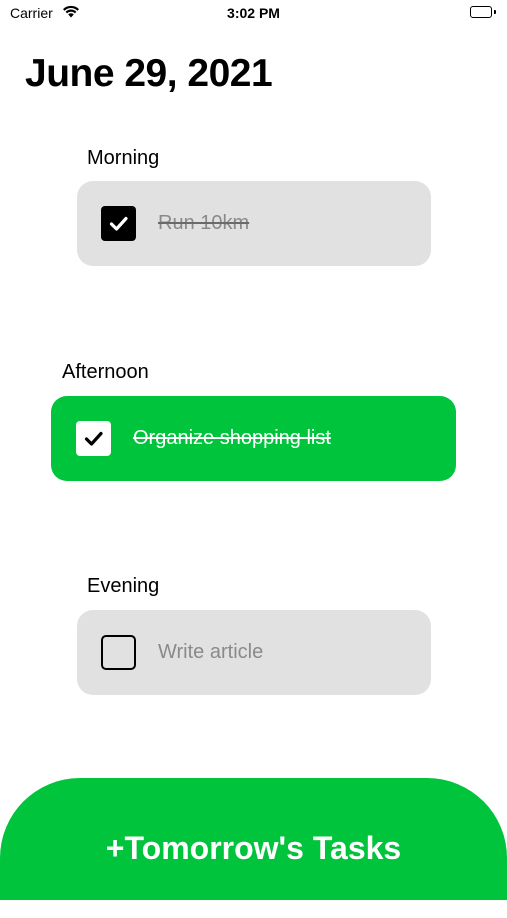 This screenshot has height=918, width=507. Describe the element at coordinates (123, 586) in the screenshot. I see `section-label-evening: Evening` at that location.